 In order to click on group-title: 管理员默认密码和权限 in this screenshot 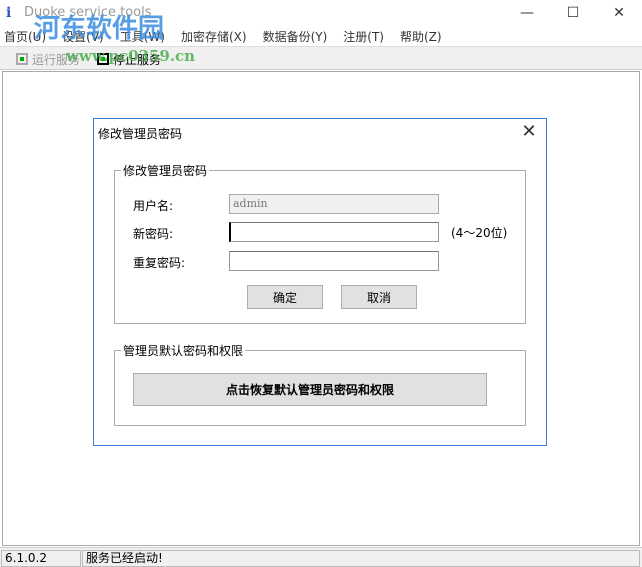, I will do `click(183, 350)`.